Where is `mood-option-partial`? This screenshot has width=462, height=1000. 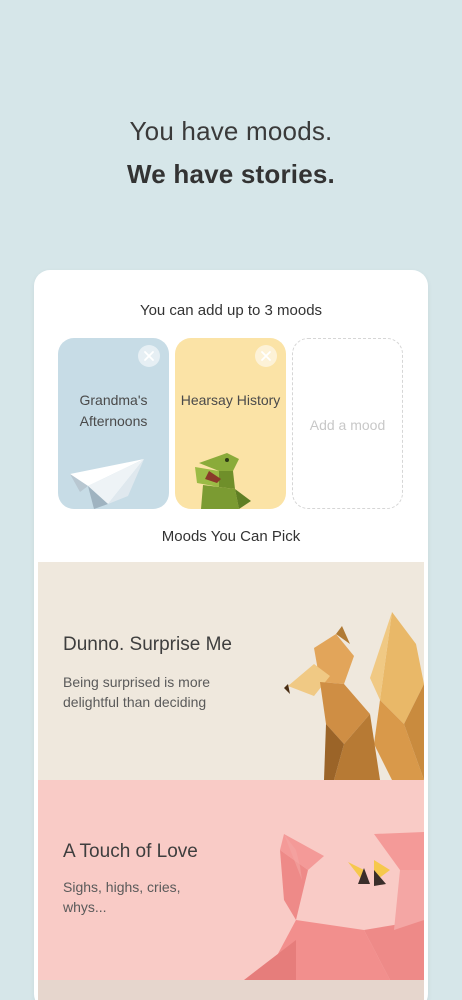 mood-option-partial is located at coordinates (231, 990).